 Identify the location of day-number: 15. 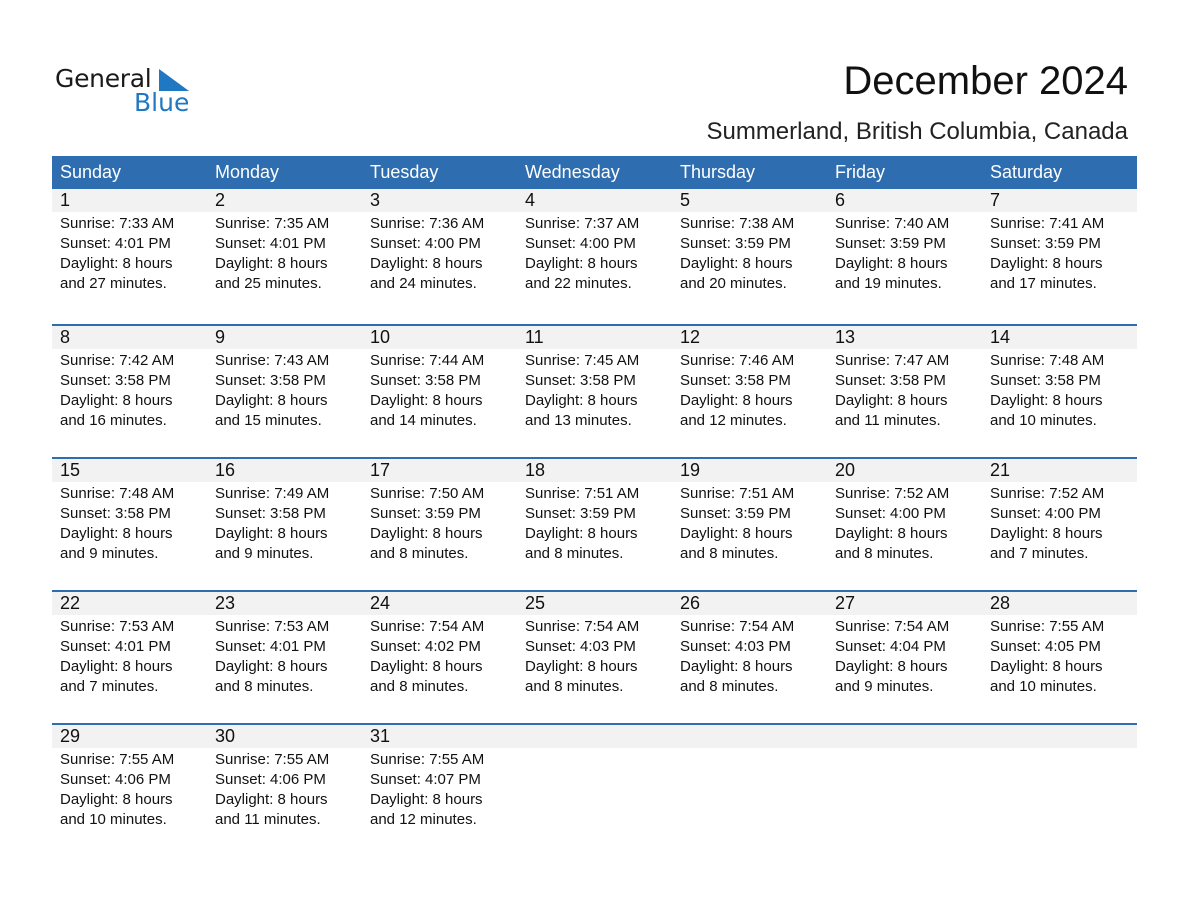
(129, 470).